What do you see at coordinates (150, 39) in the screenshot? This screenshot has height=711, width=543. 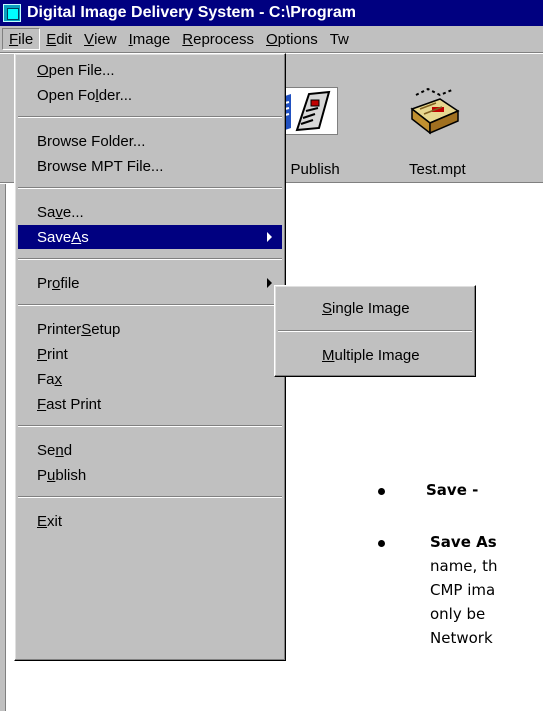 I see `menu-image: Image` at bounding box center [150, 39].